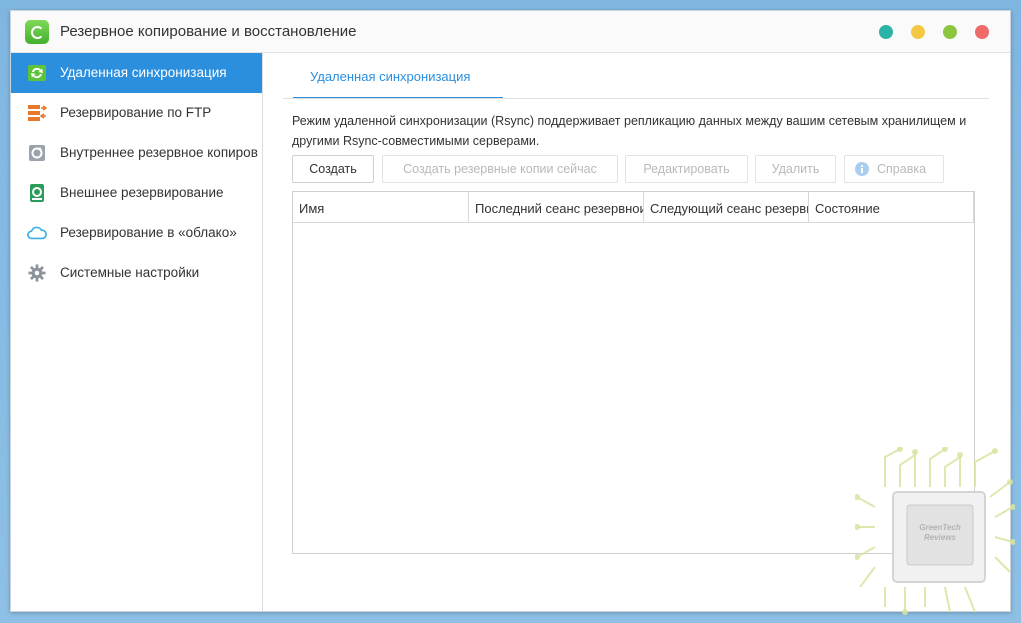 The image size is (1021, 623). Describe the element at coordinates (918, 32) in the screenshot. I see `restore-button` at that location.